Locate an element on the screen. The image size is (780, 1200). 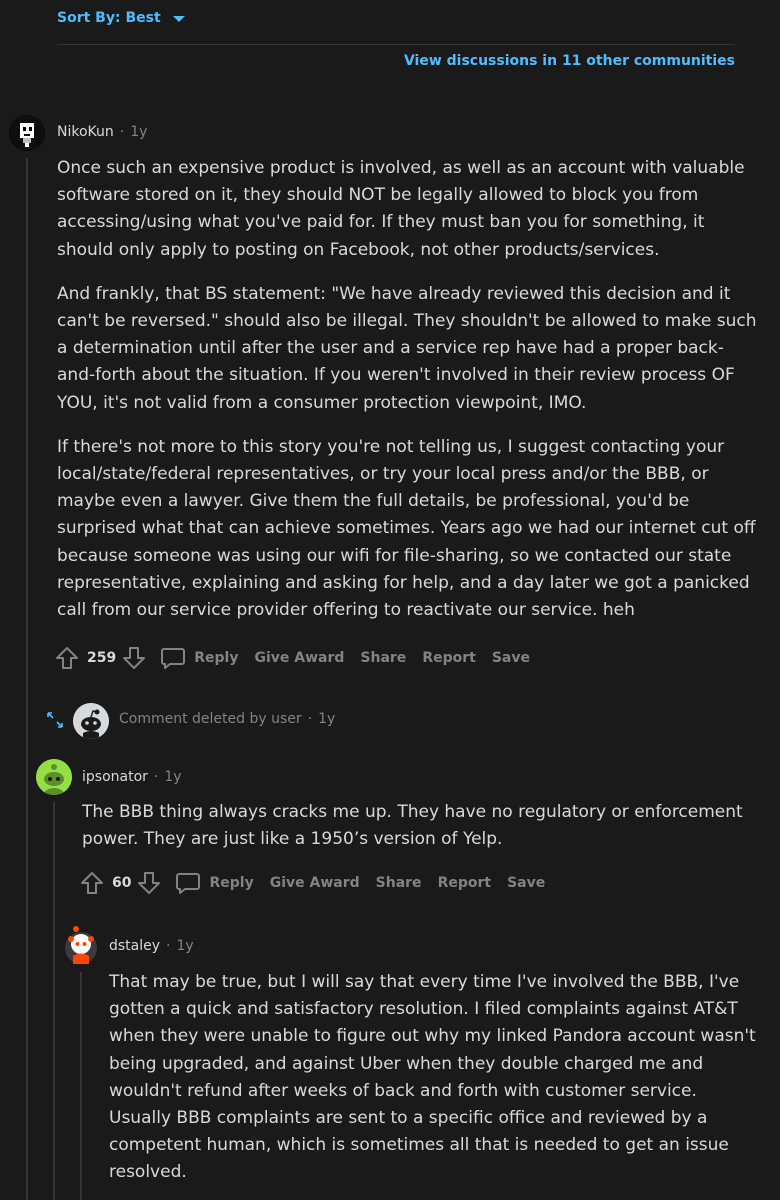
sort-label: Sort By: Best is located at coordinates (109, 18).